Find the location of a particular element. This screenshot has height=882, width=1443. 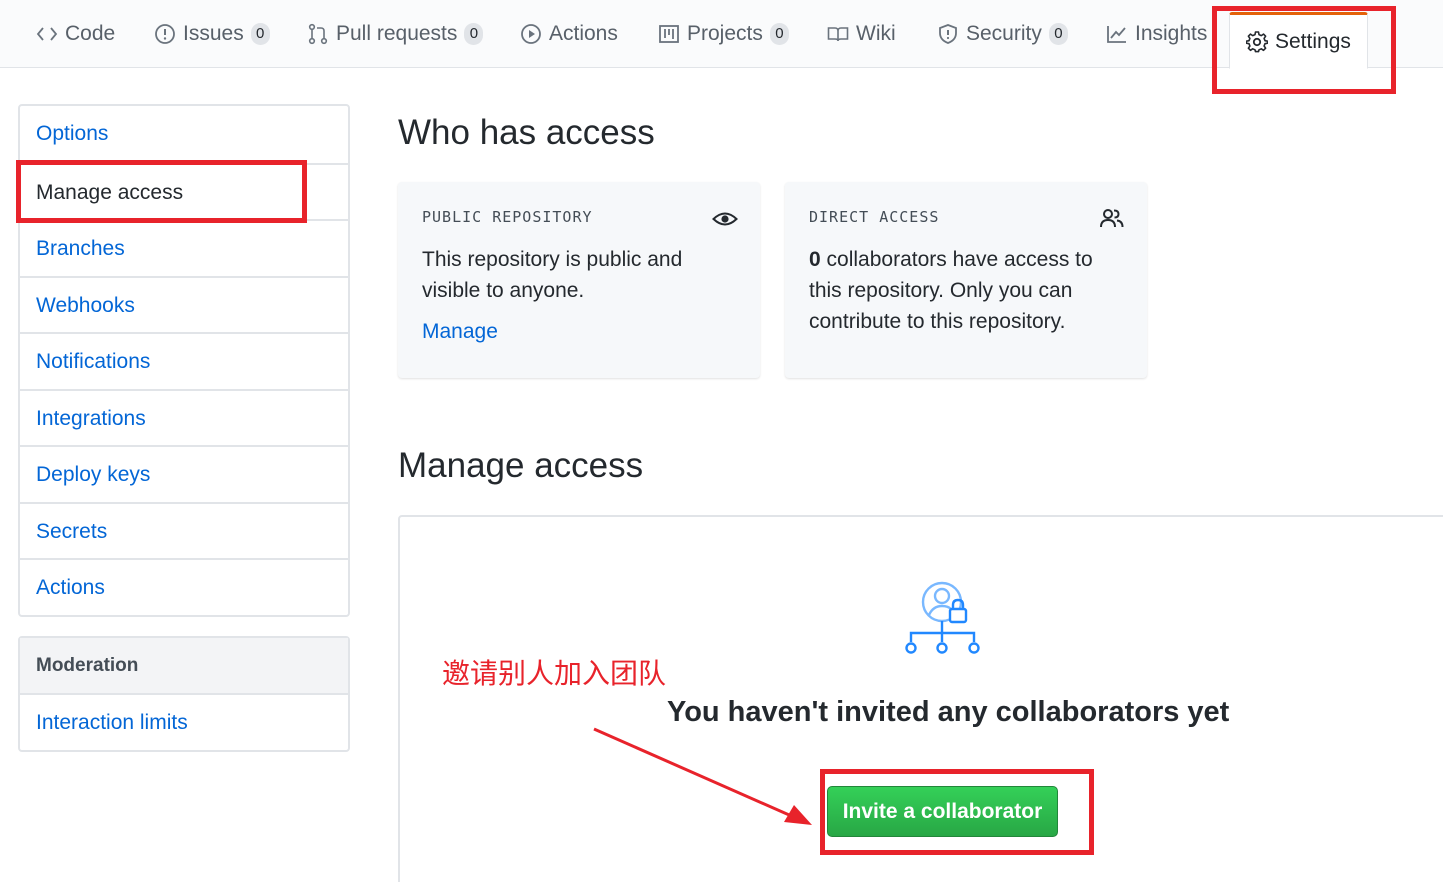

annotation-box-settings is located at coordinates (1304, 50).